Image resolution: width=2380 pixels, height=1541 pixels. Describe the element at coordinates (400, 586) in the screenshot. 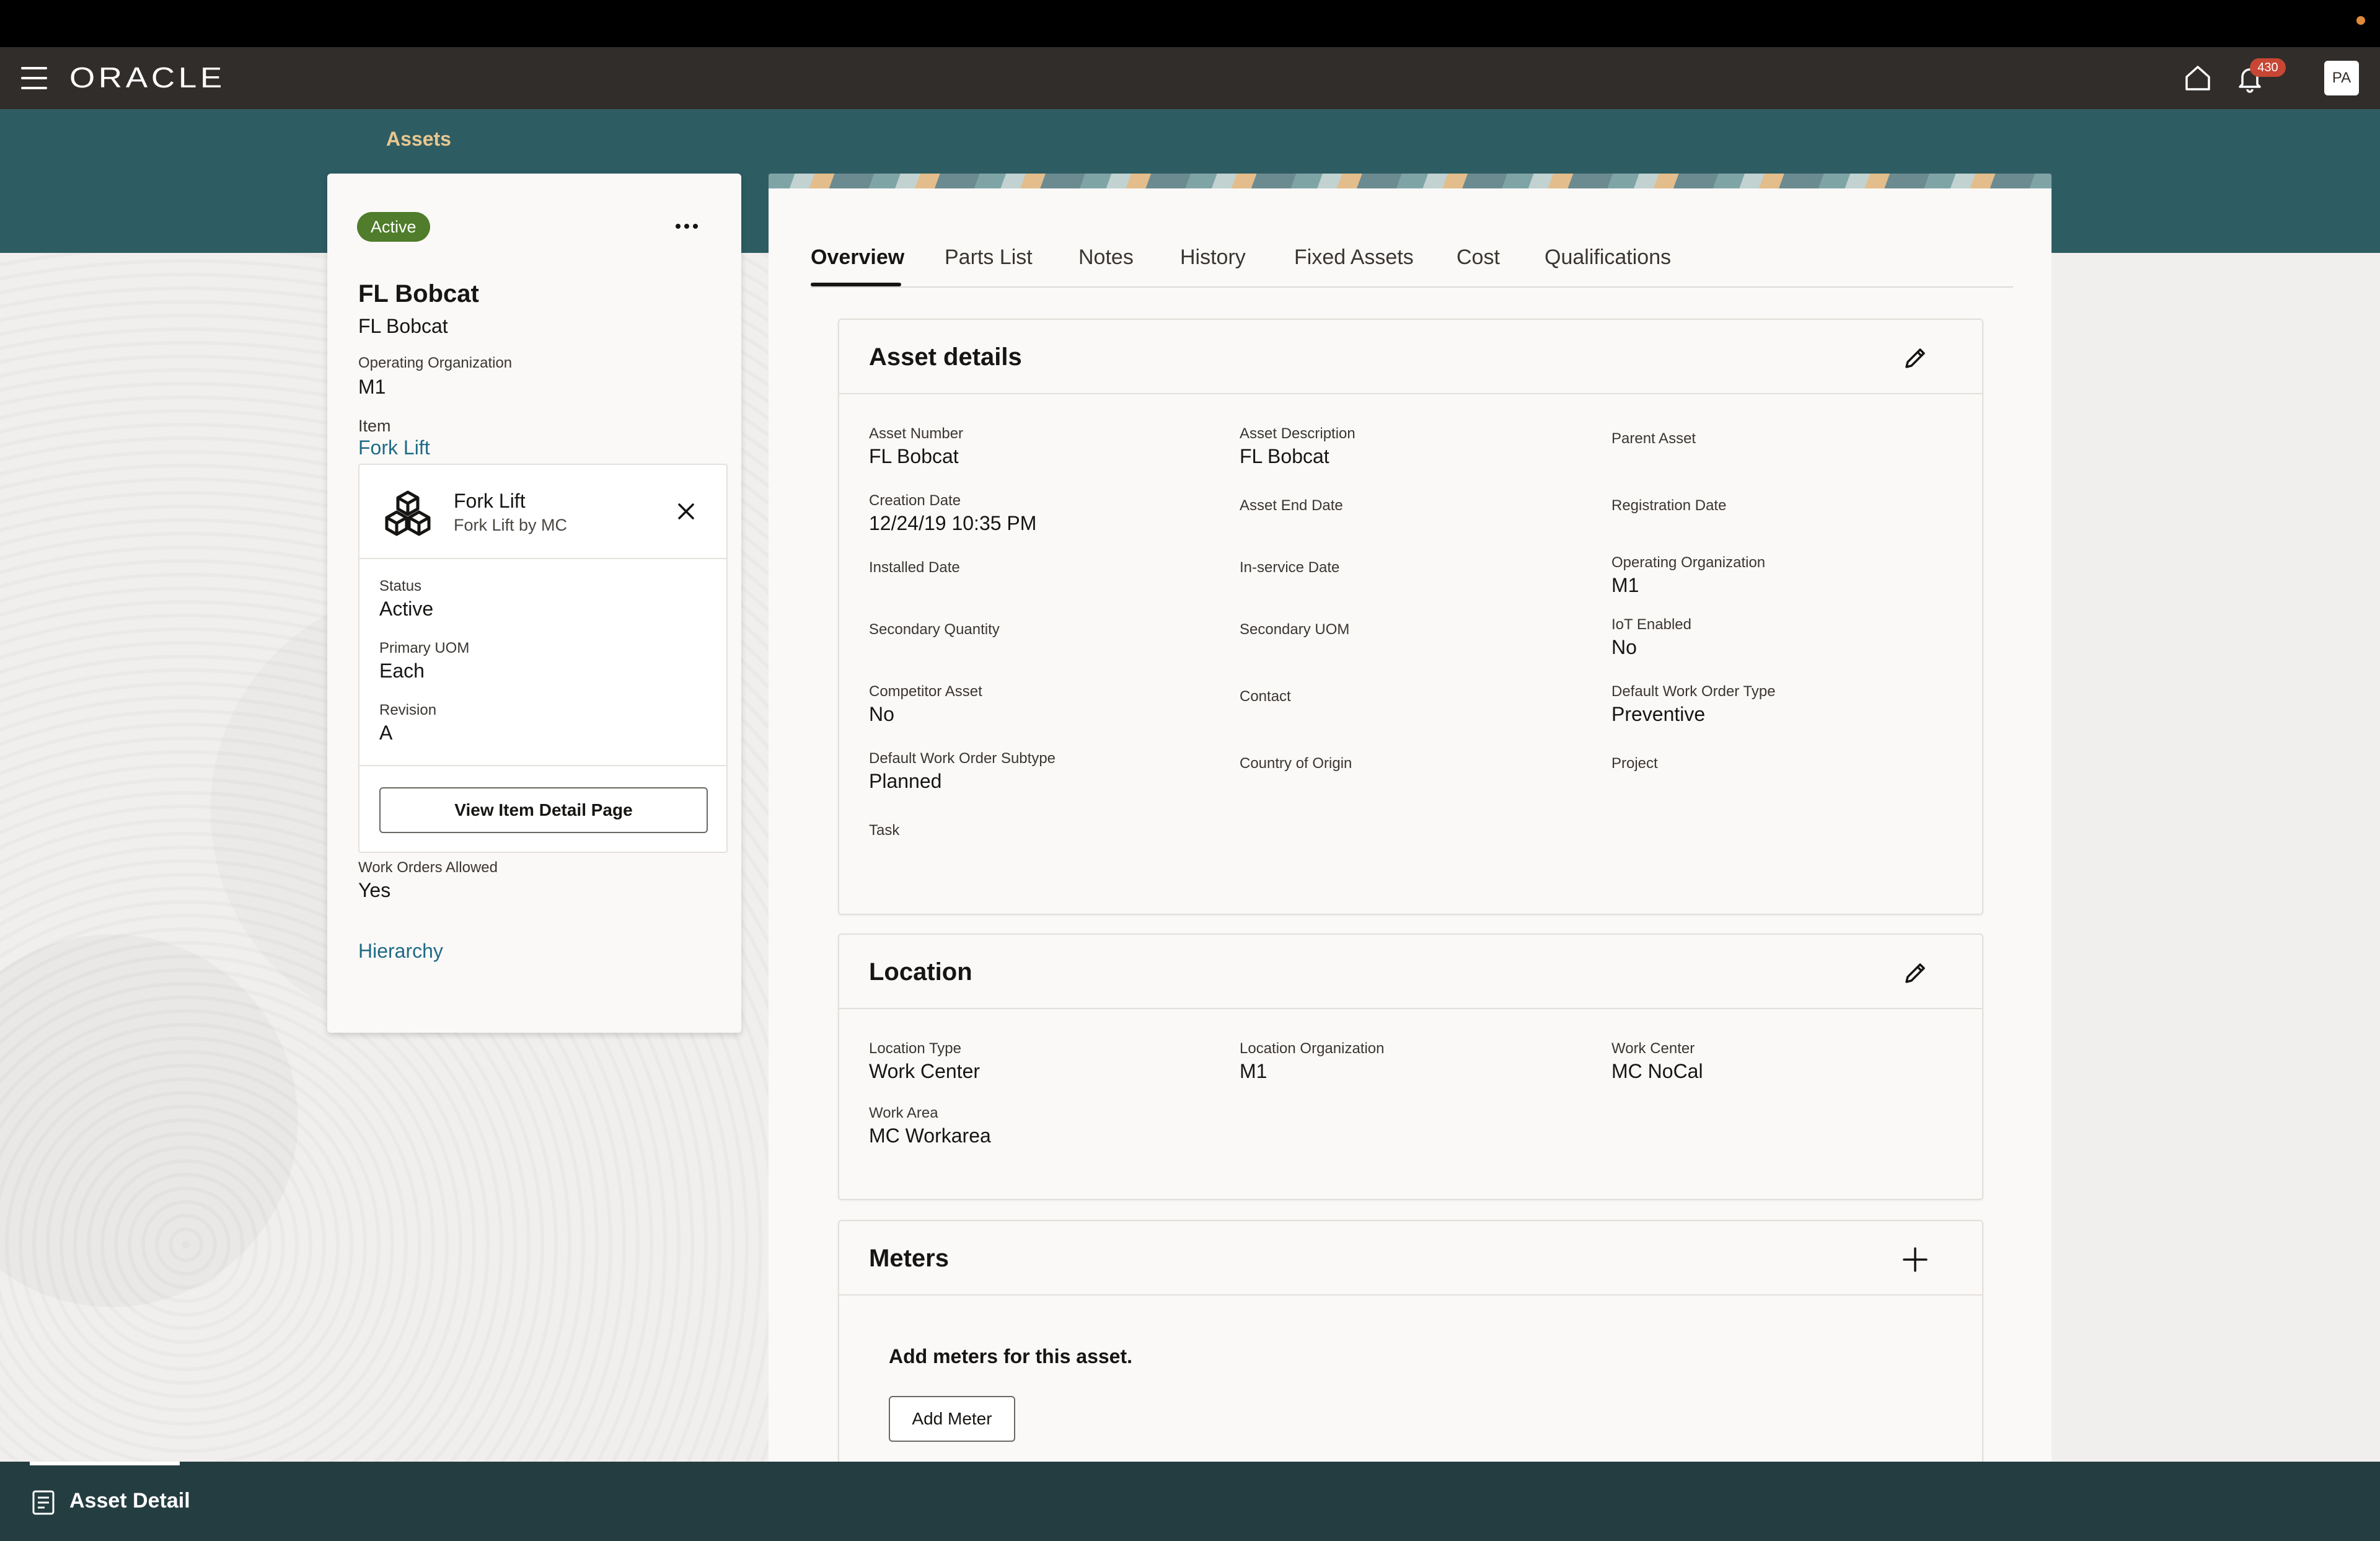

I see `popup-status-label: Status` at that location.